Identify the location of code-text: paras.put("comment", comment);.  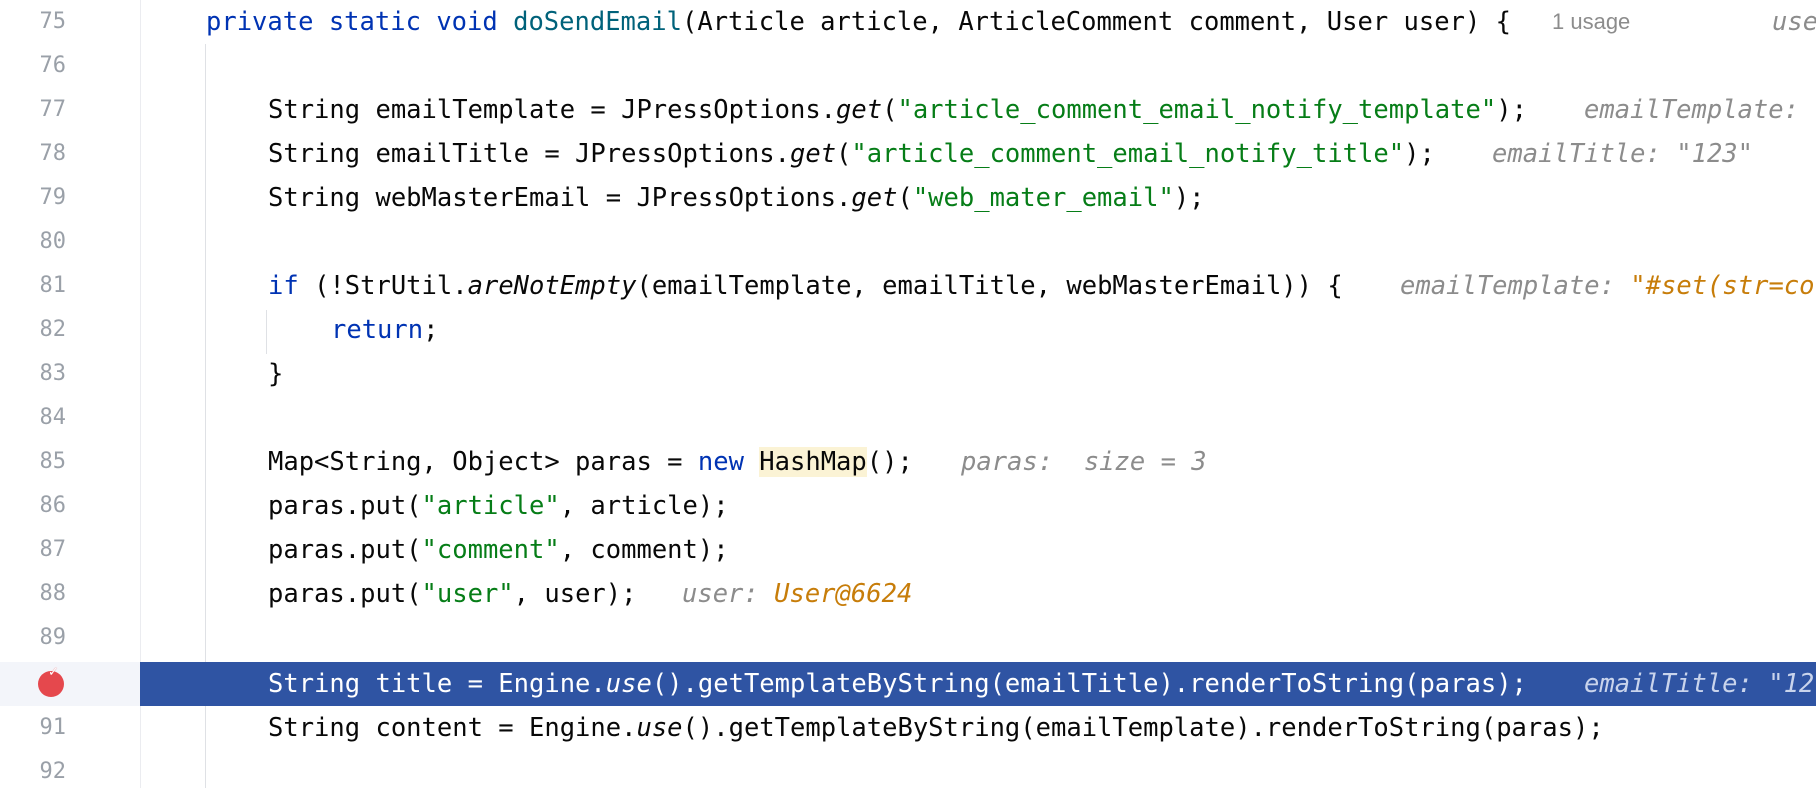
(498, 550).